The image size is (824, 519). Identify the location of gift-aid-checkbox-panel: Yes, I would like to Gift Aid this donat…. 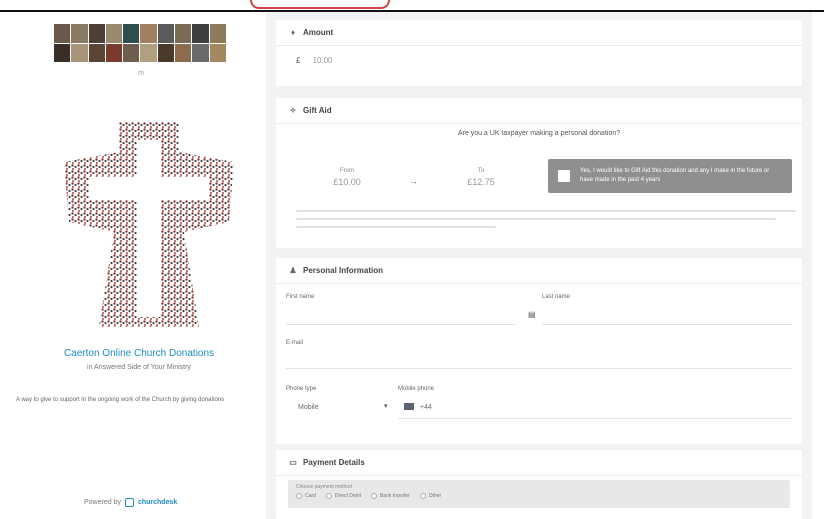
(670, 176).